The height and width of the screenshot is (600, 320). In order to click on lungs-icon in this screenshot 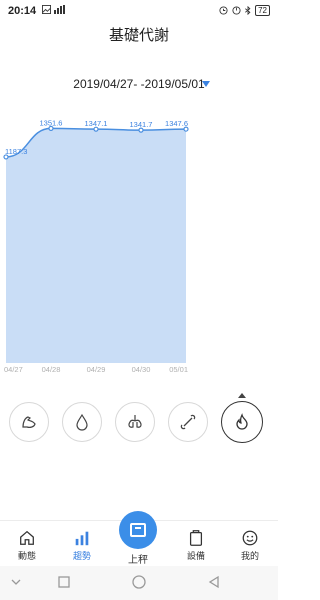, I will do `click(135, 421)`.